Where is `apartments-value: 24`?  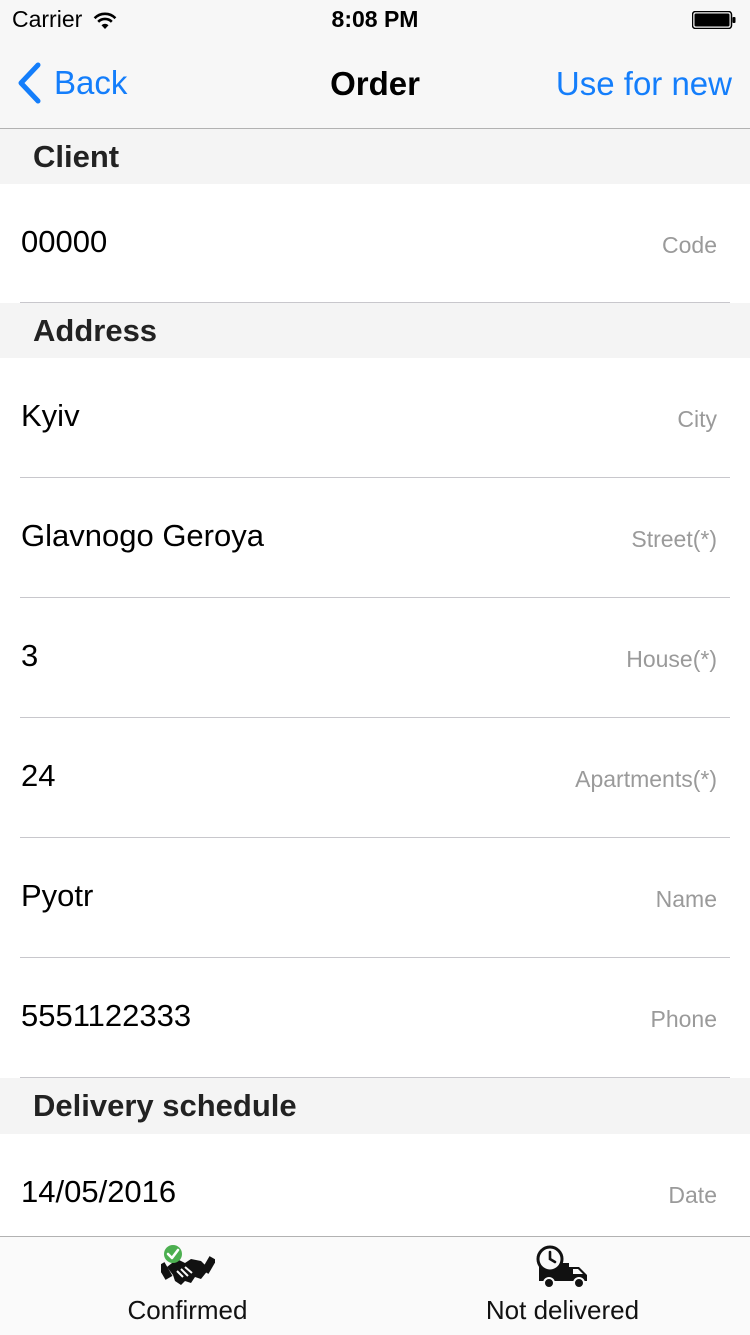
apartments-value: 24 is located at coordinates (38, 776).